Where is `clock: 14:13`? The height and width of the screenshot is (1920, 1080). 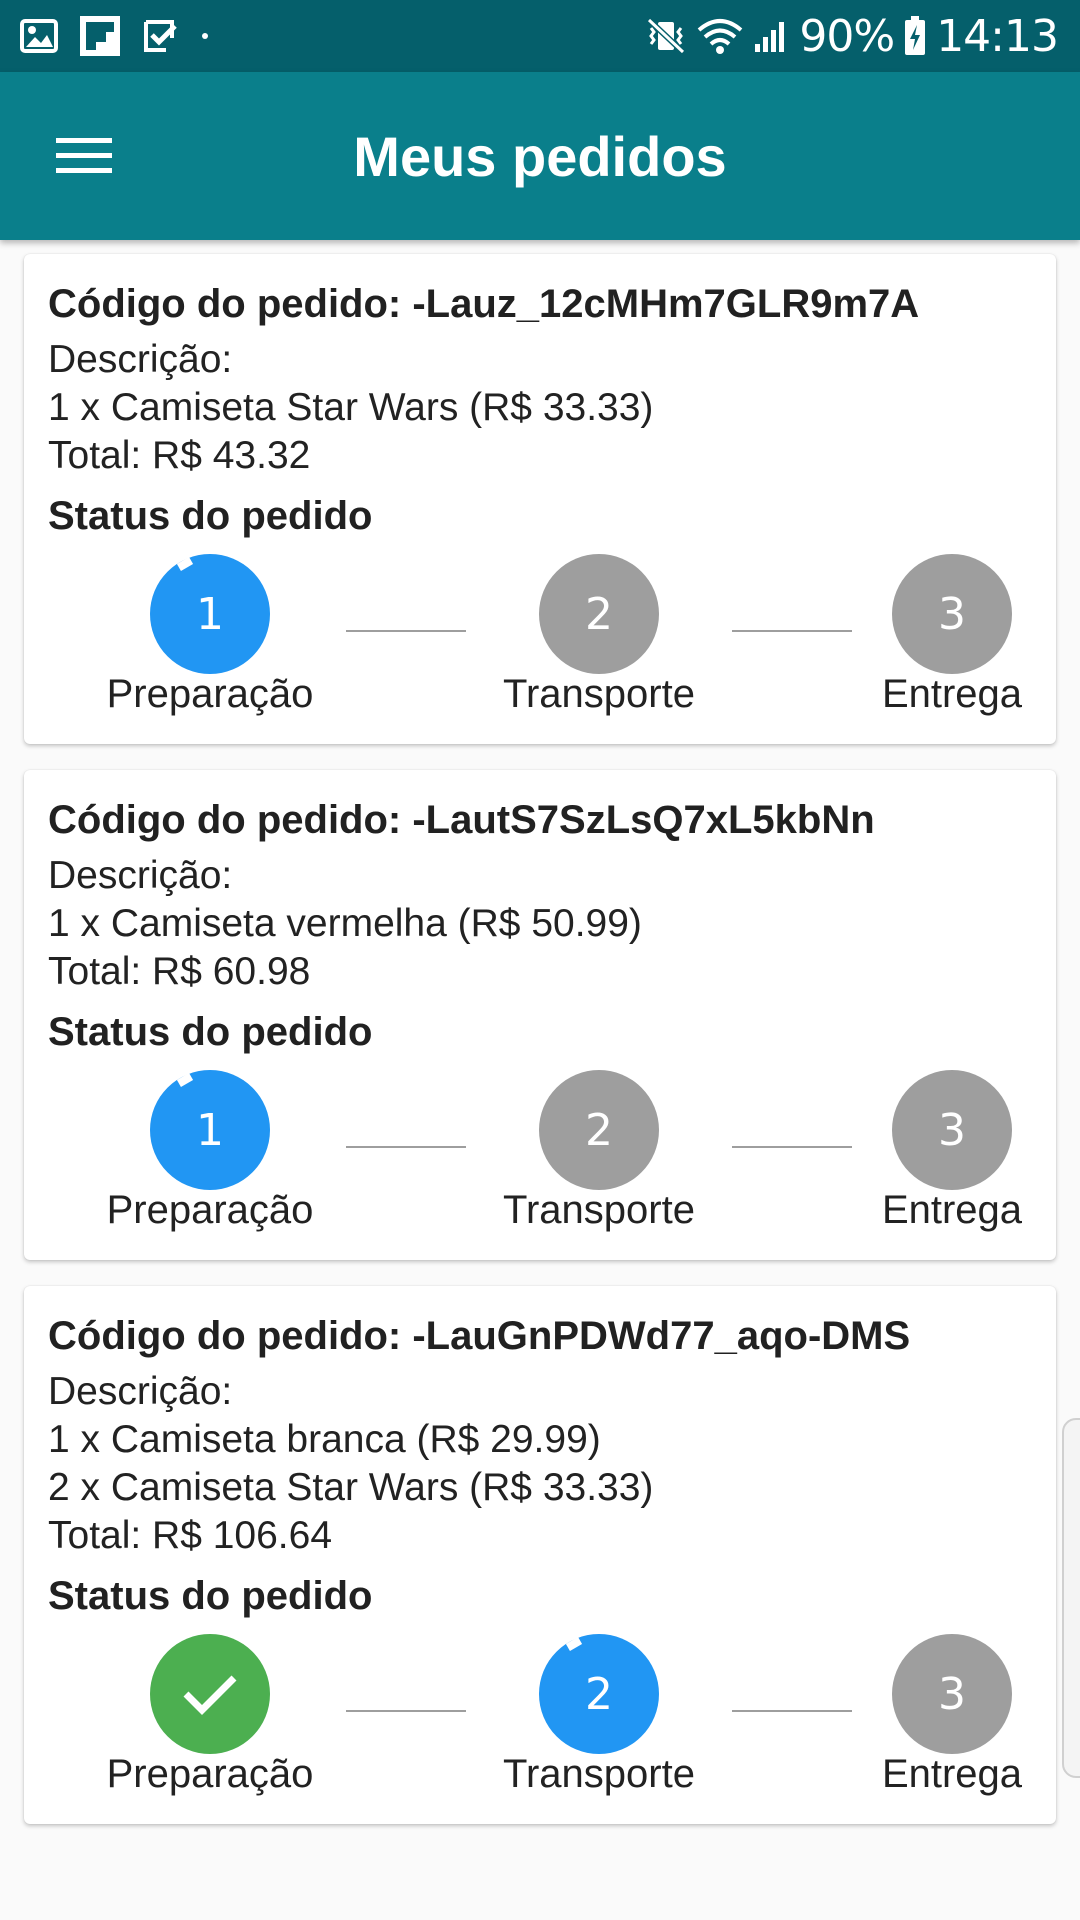 clock: 14:13 is located at coordinates (997, 36).